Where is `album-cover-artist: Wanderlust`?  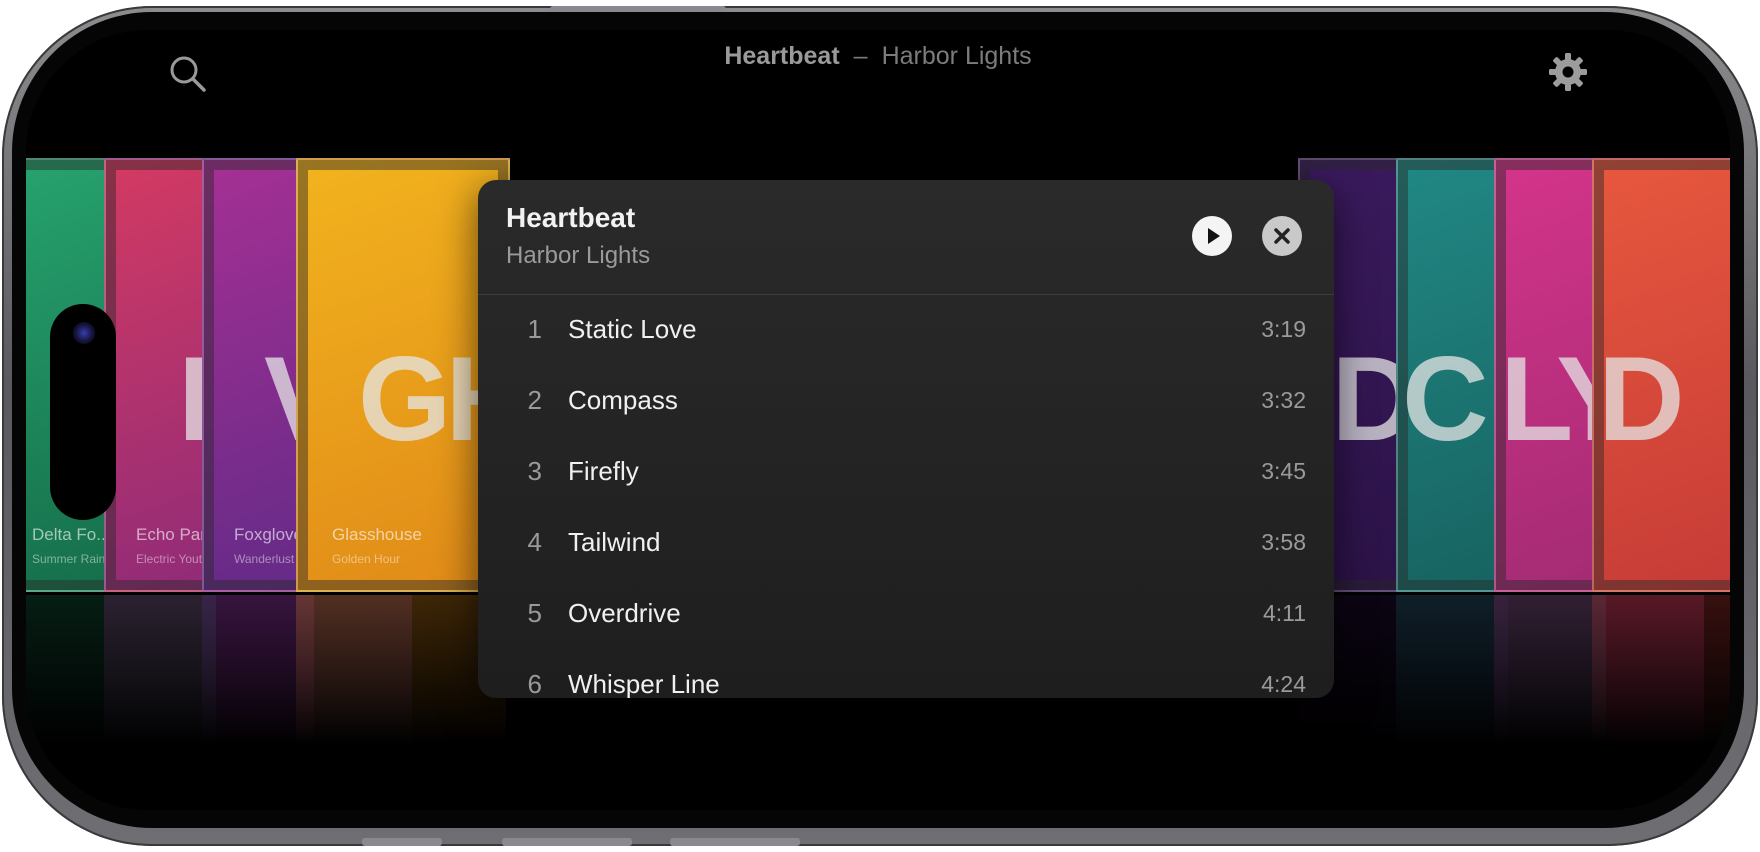 album-cover-artist: Wanderlust is located at coordinates (264, 559).